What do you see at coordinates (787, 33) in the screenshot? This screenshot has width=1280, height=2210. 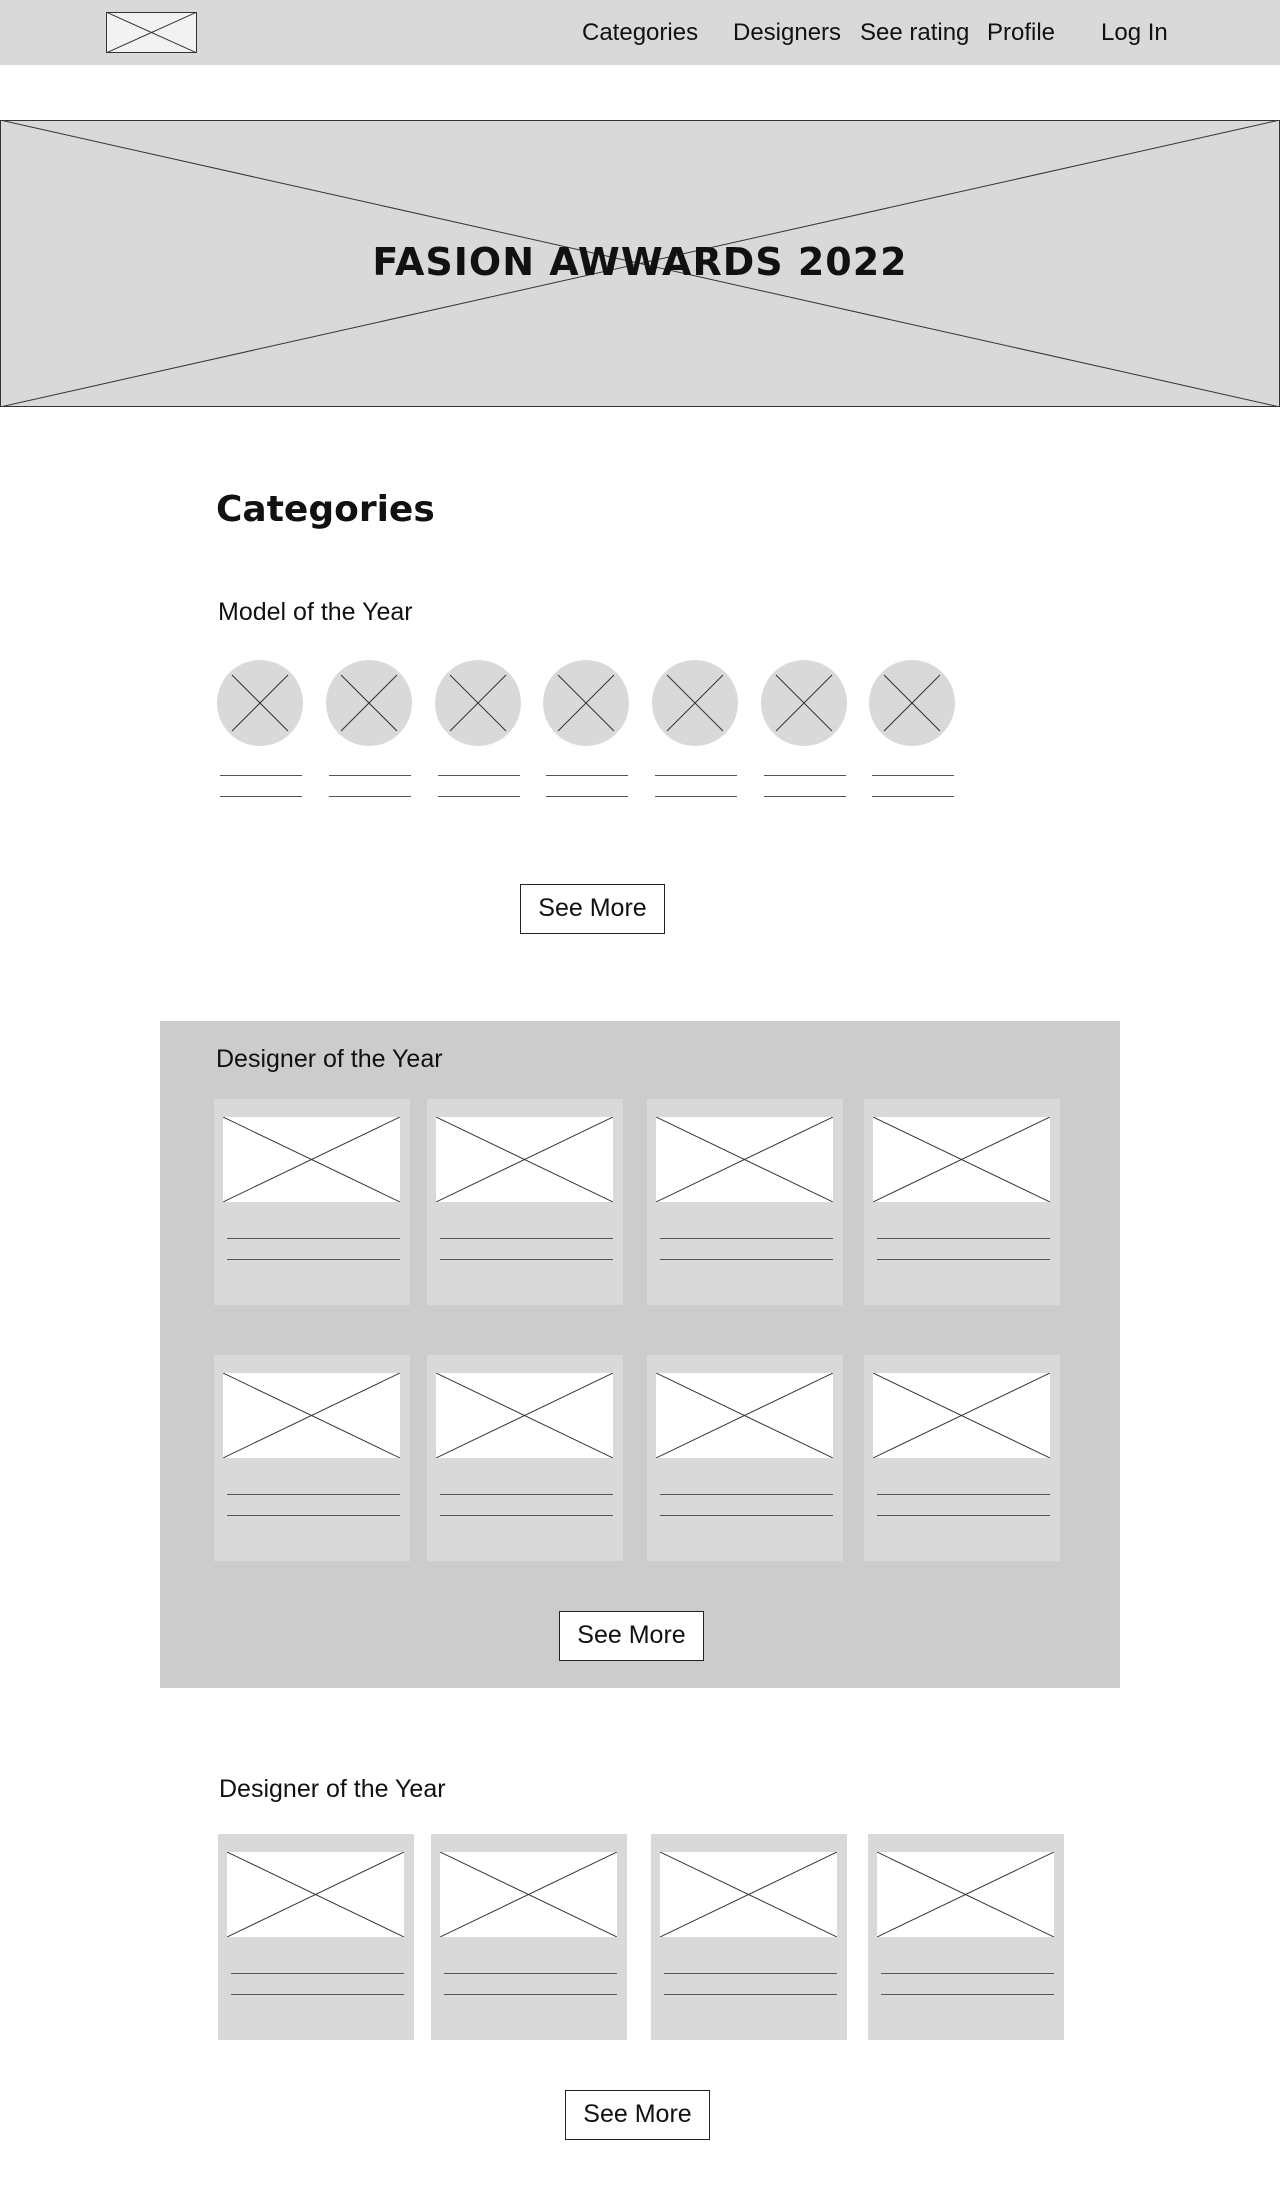 I see `nav-link-designers: Designers` at bounding box center [787, 33].